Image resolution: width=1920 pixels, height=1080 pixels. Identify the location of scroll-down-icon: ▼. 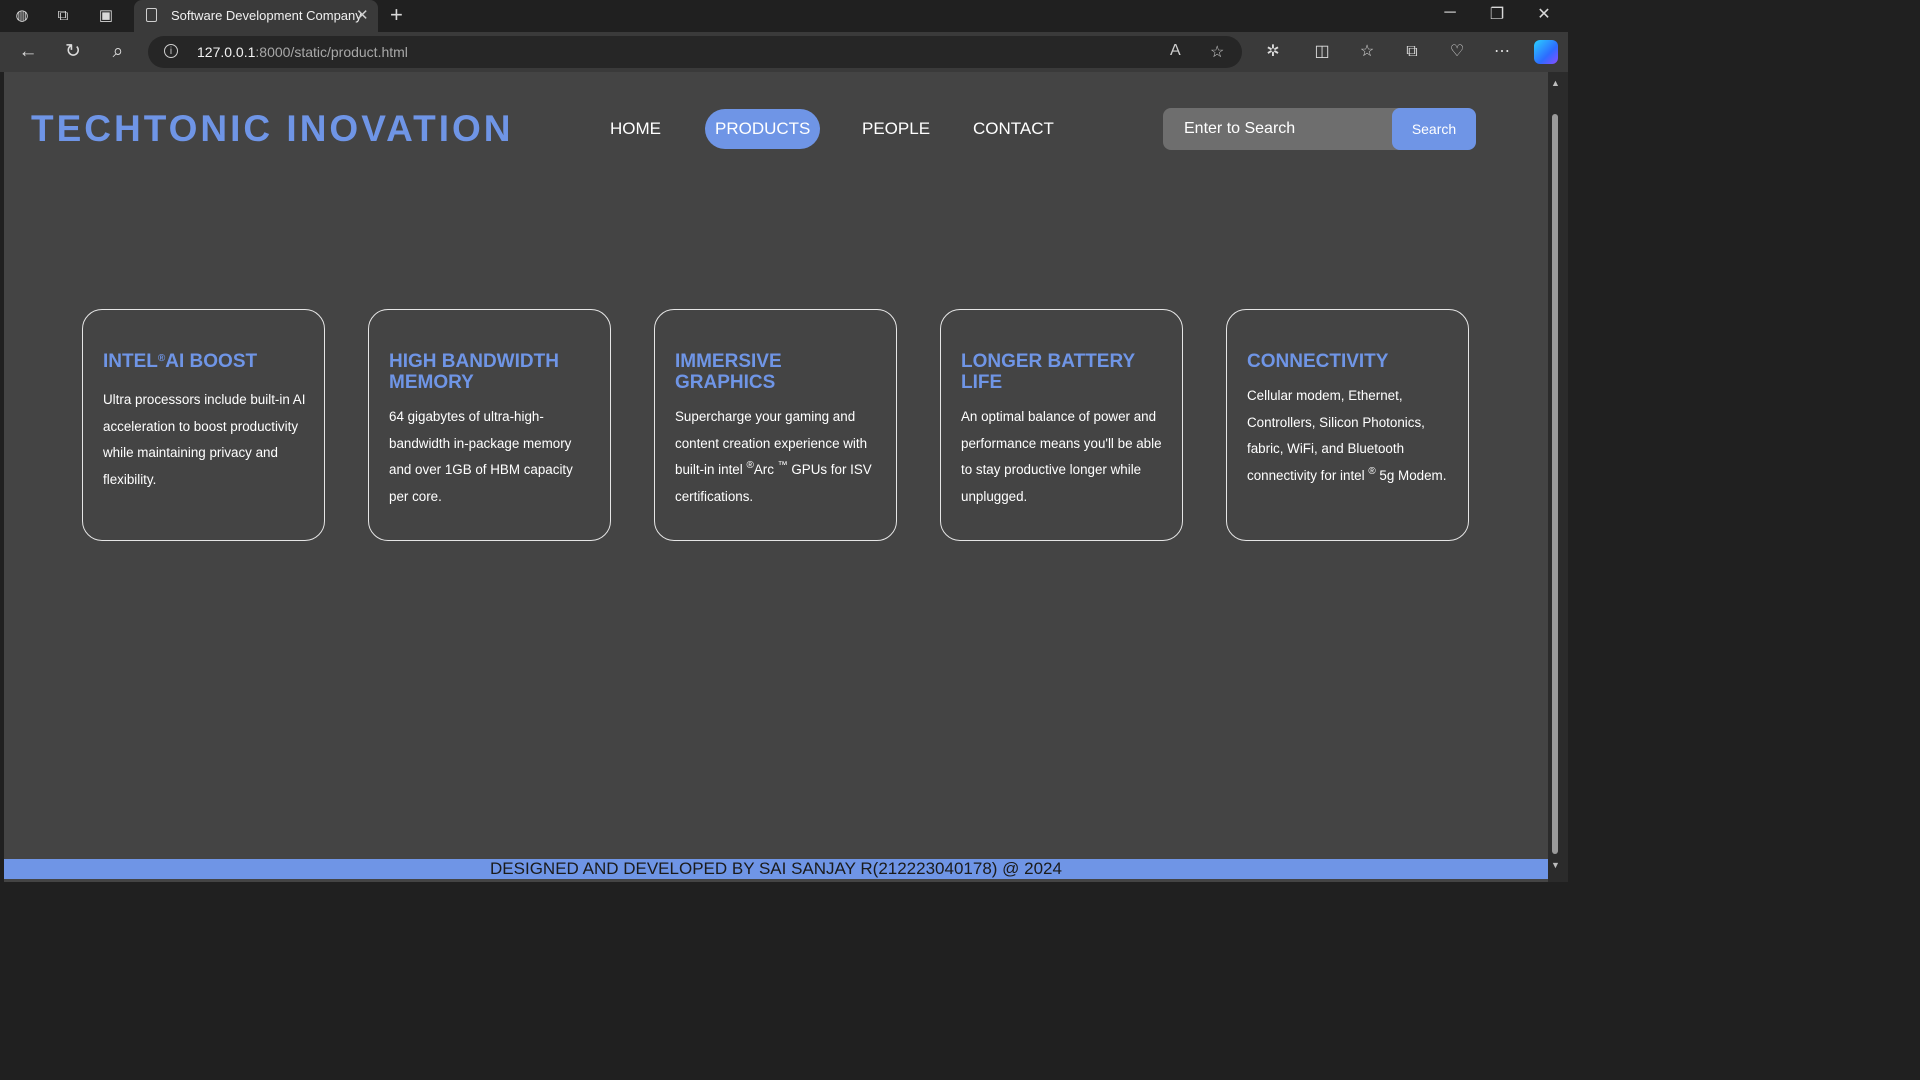
(1555, 865).